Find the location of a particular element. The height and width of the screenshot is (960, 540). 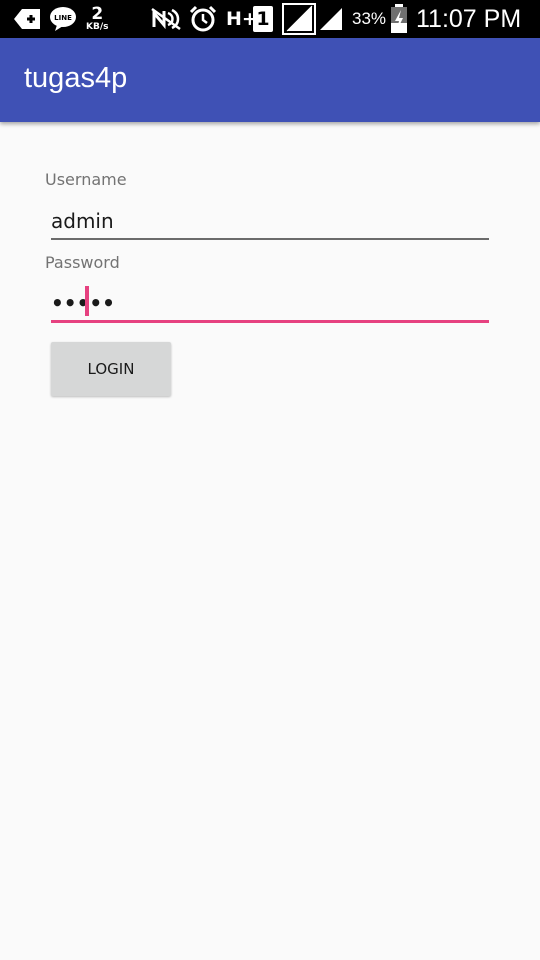

password-field: ••••• is located at coordinates (270, 301).